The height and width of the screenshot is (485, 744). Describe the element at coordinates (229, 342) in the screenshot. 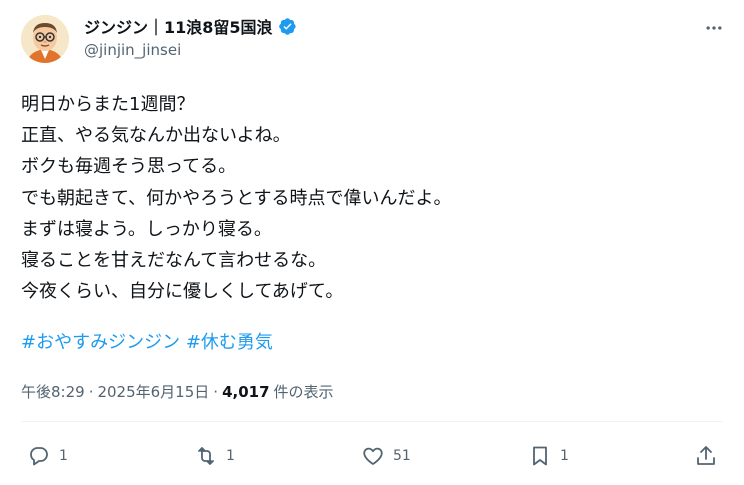

I see `hashtag-link: #休む勇気` at that location.